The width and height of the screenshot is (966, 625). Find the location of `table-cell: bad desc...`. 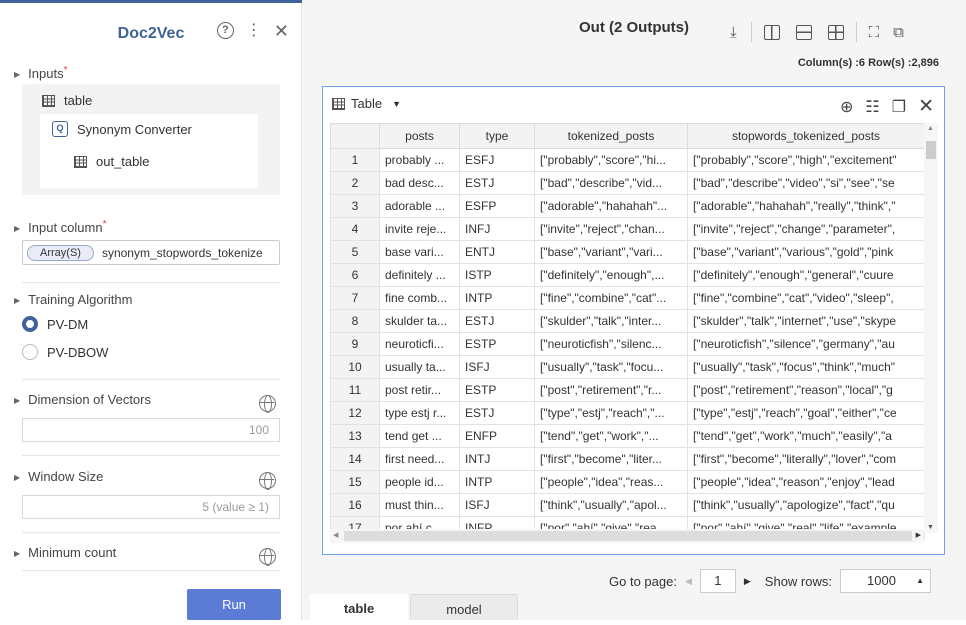

table-cell: bad desc... is located at coordinates (419, 183).